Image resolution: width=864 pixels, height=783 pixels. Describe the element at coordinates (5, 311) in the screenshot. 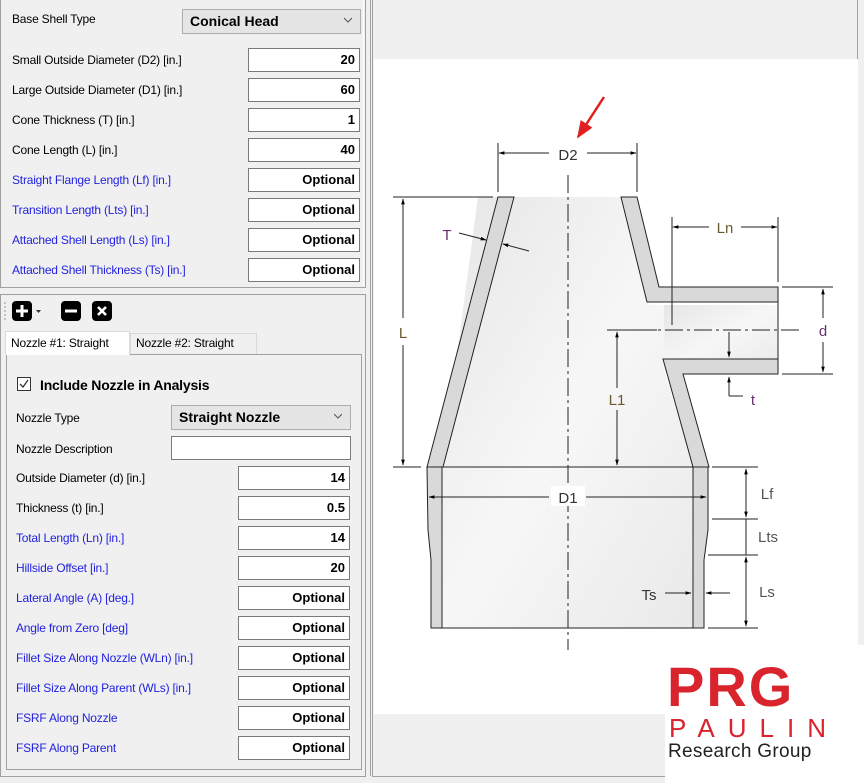

I see `toolbar-grip` at that location.